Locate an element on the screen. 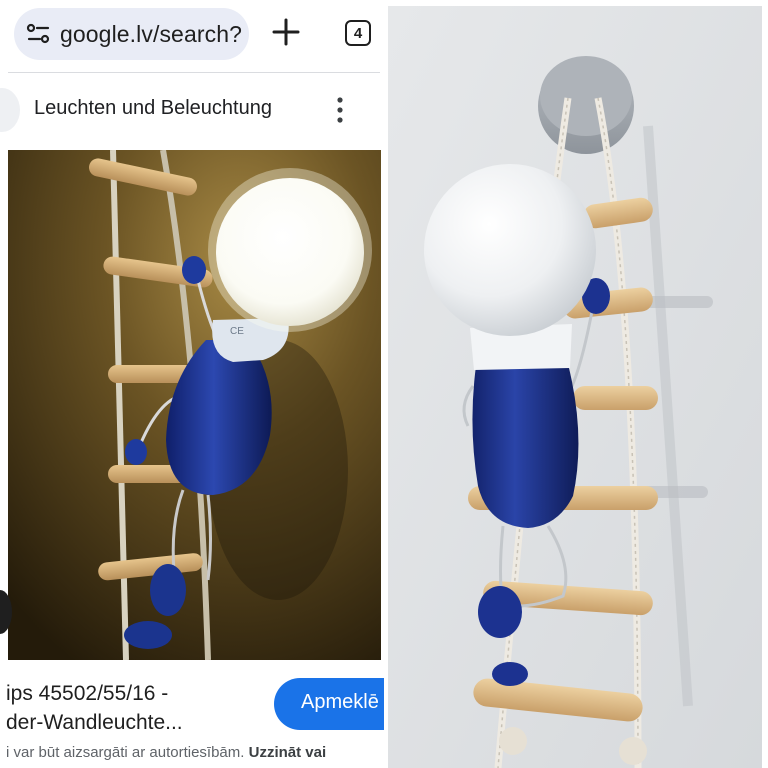  tab-switcher-icon: 4 is located at coordinates (358, 33).